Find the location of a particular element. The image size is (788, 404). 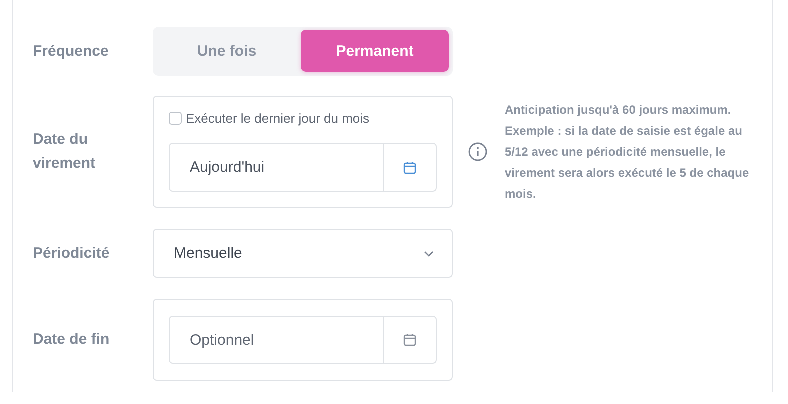

select-value: Mensuelle is located at coordinates (208, 253).